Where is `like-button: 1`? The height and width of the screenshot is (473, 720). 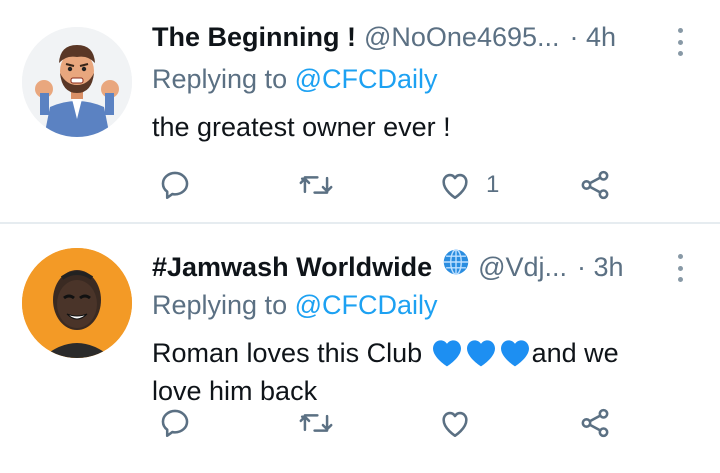 like-button: 1 is located at coordinates (468, 185).